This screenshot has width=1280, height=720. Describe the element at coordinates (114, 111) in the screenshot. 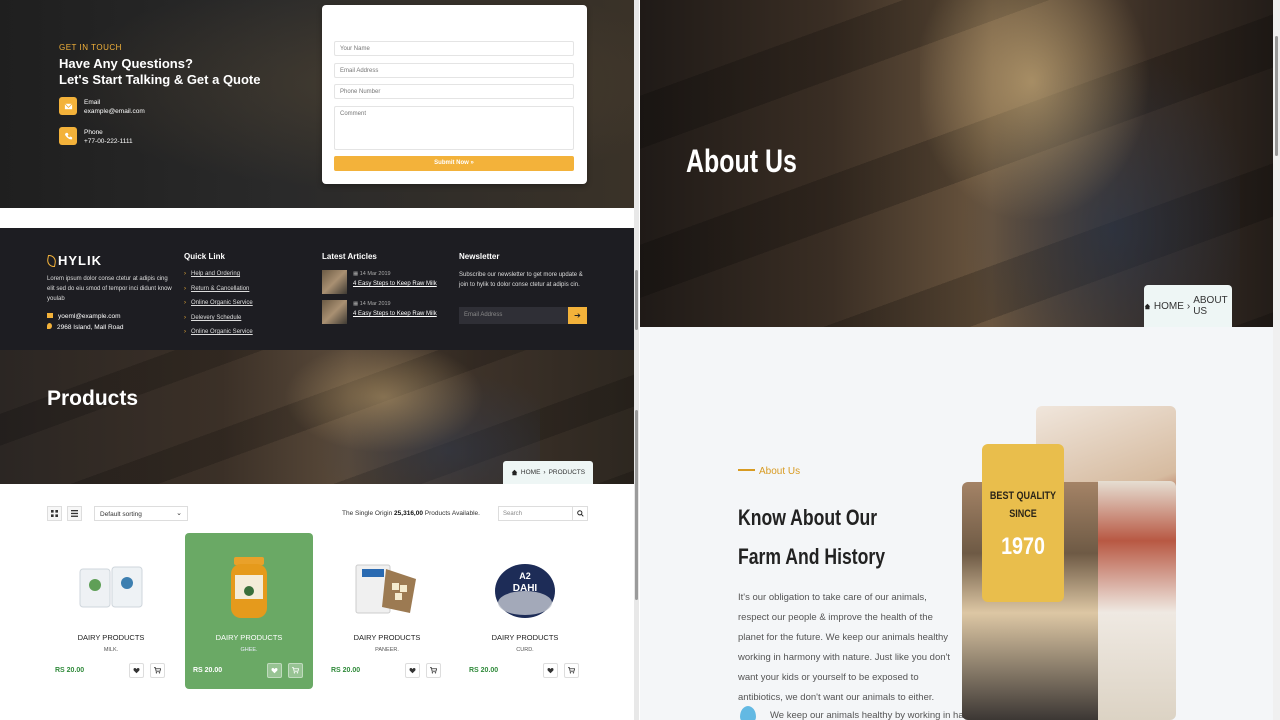

I see `email-value: example@email.com` at that location.